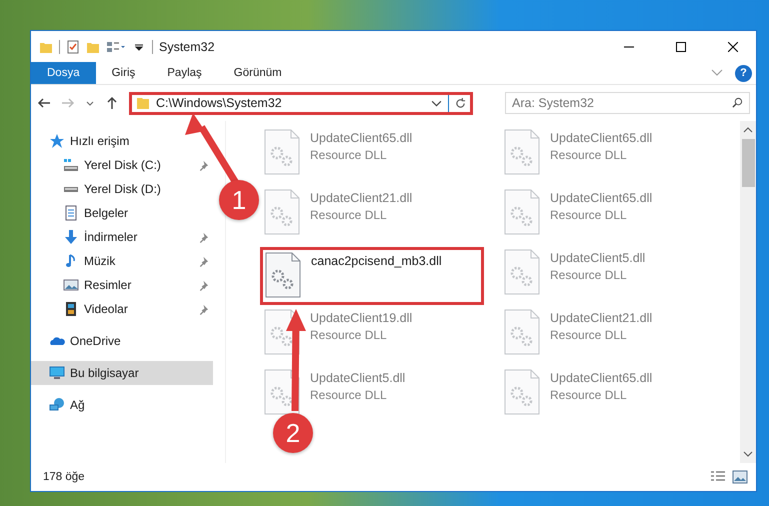  I want to click on close-icon, so click(733, 47).